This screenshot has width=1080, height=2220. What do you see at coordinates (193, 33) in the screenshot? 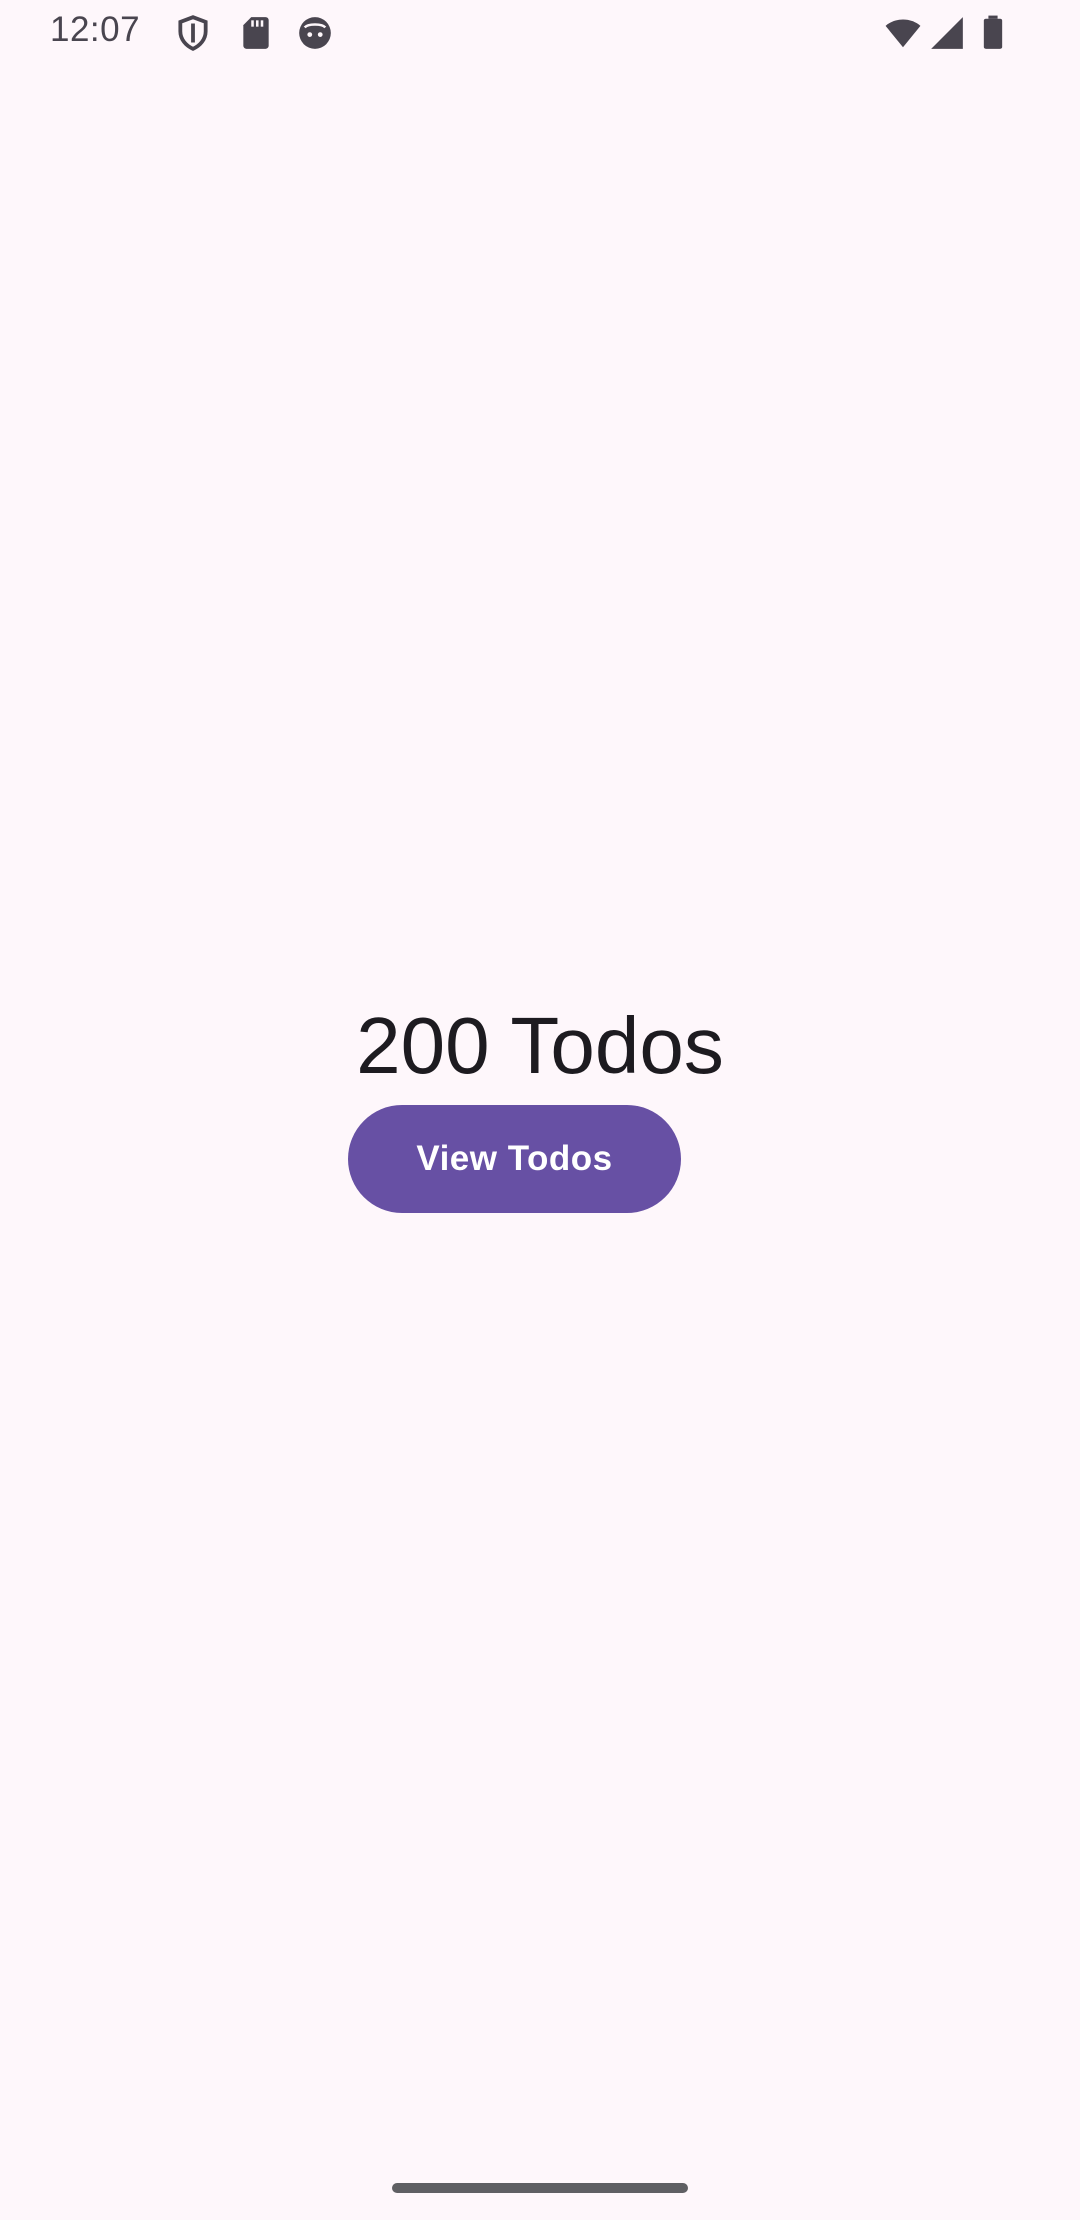
I see `shield-icon` at bounding box center [193, 33].